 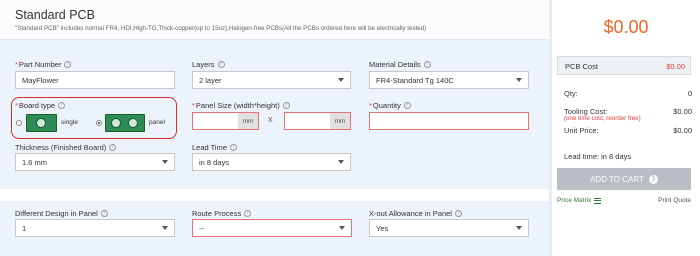 I want to click on route-label-text: Route Process, so click(x=217, y=213).